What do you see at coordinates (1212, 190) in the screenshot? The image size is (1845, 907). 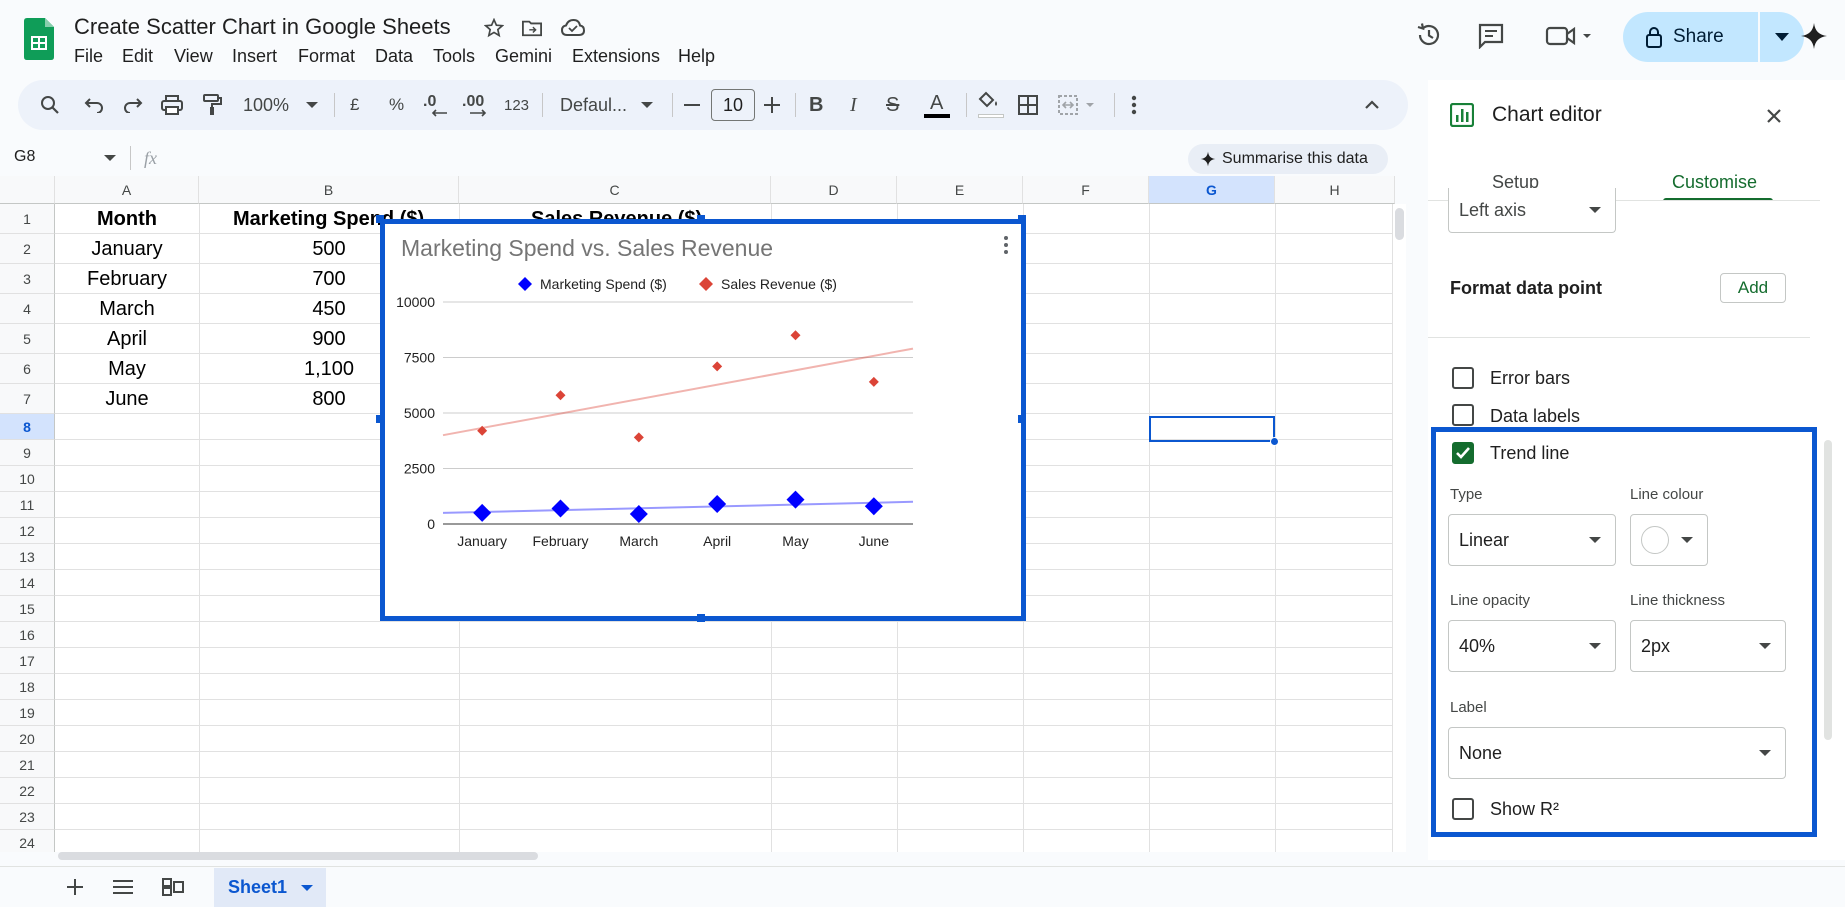 I see `column-header-g: G` at bounding box center [1212, 190].